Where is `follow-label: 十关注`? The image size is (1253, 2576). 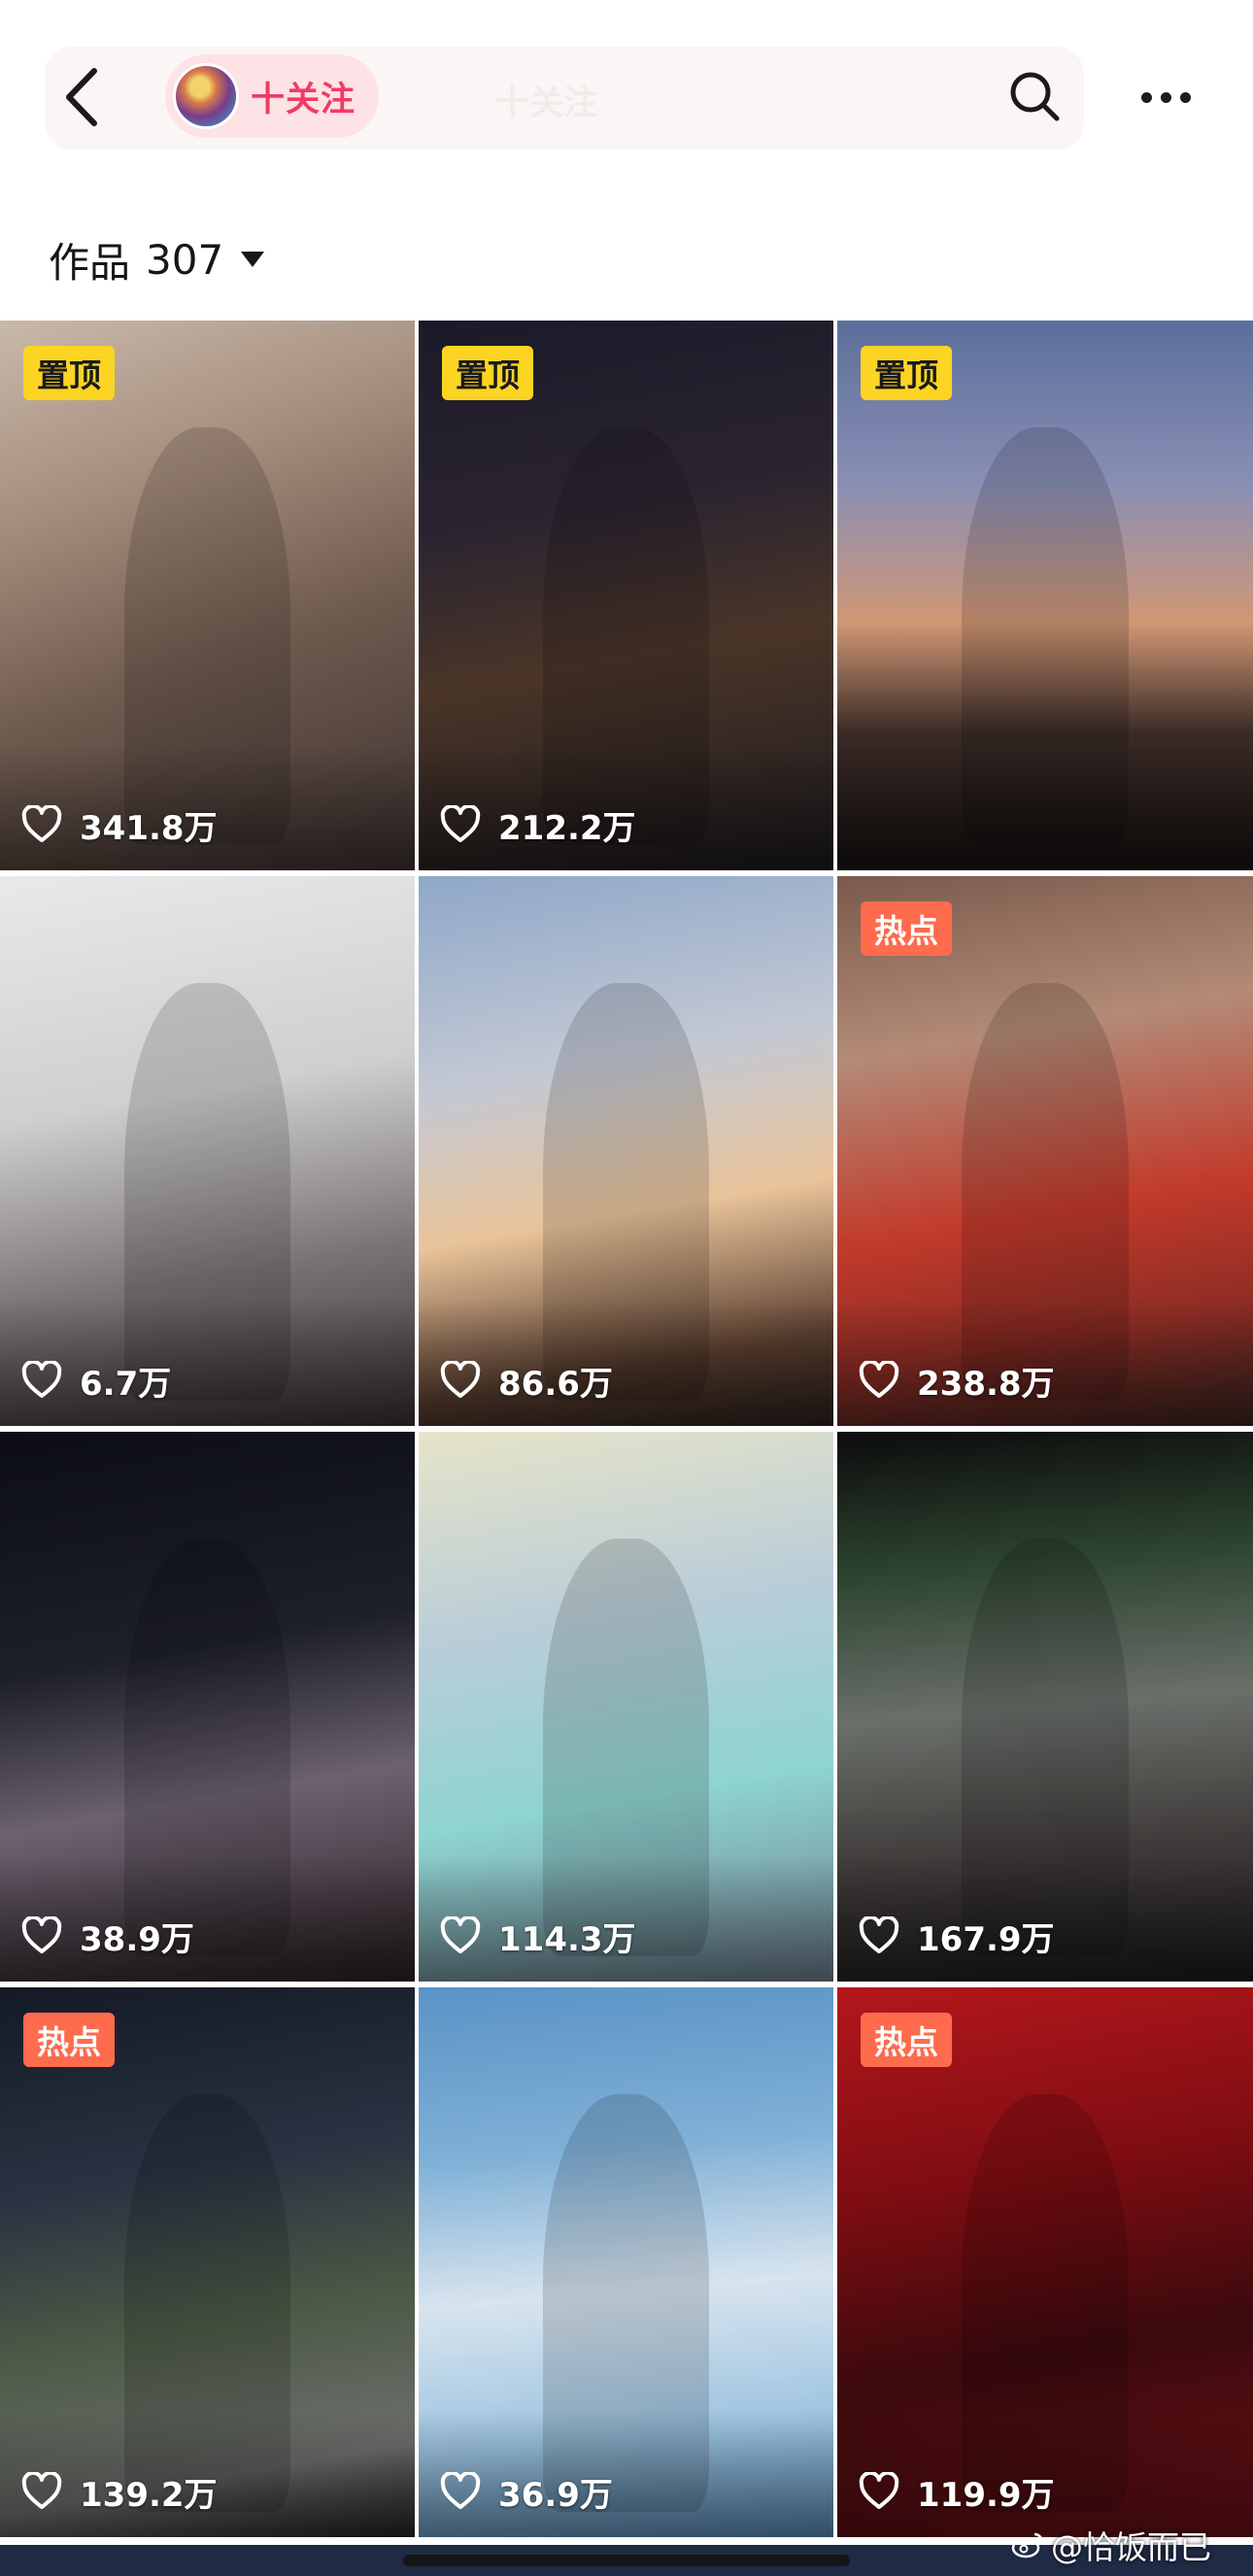
follow-label: 十关注 is located at coordinates (303, 99).